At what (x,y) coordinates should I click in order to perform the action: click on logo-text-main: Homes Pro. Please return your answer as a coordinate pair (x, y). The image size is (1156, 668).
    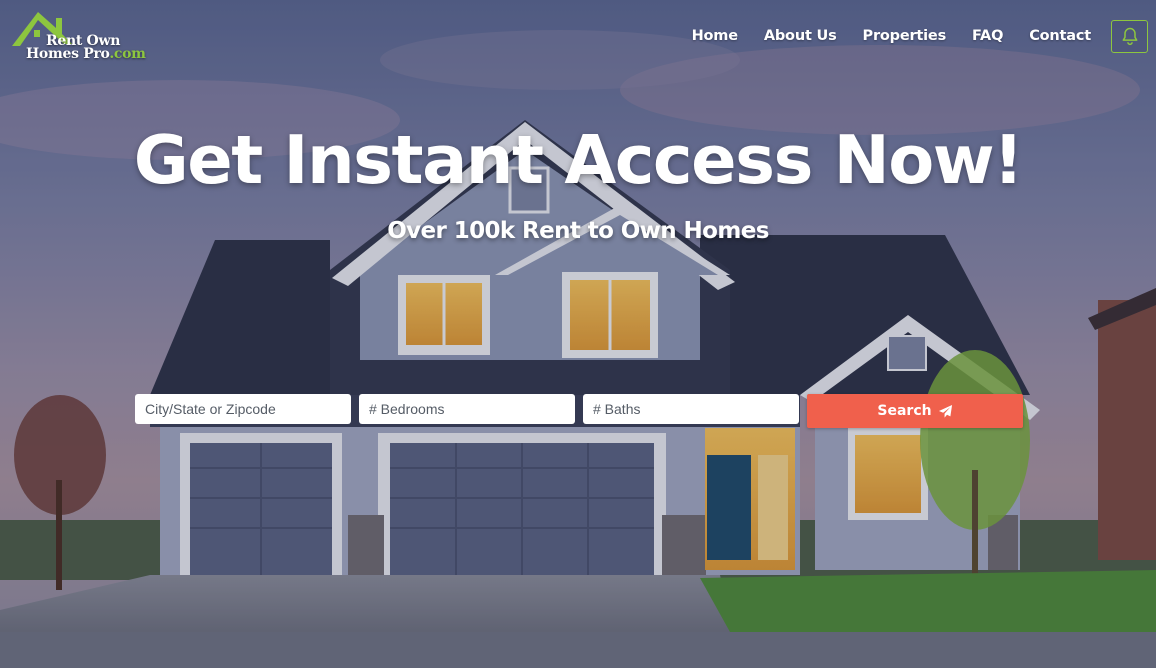
    Looking at the image, I should click on (68, 54).